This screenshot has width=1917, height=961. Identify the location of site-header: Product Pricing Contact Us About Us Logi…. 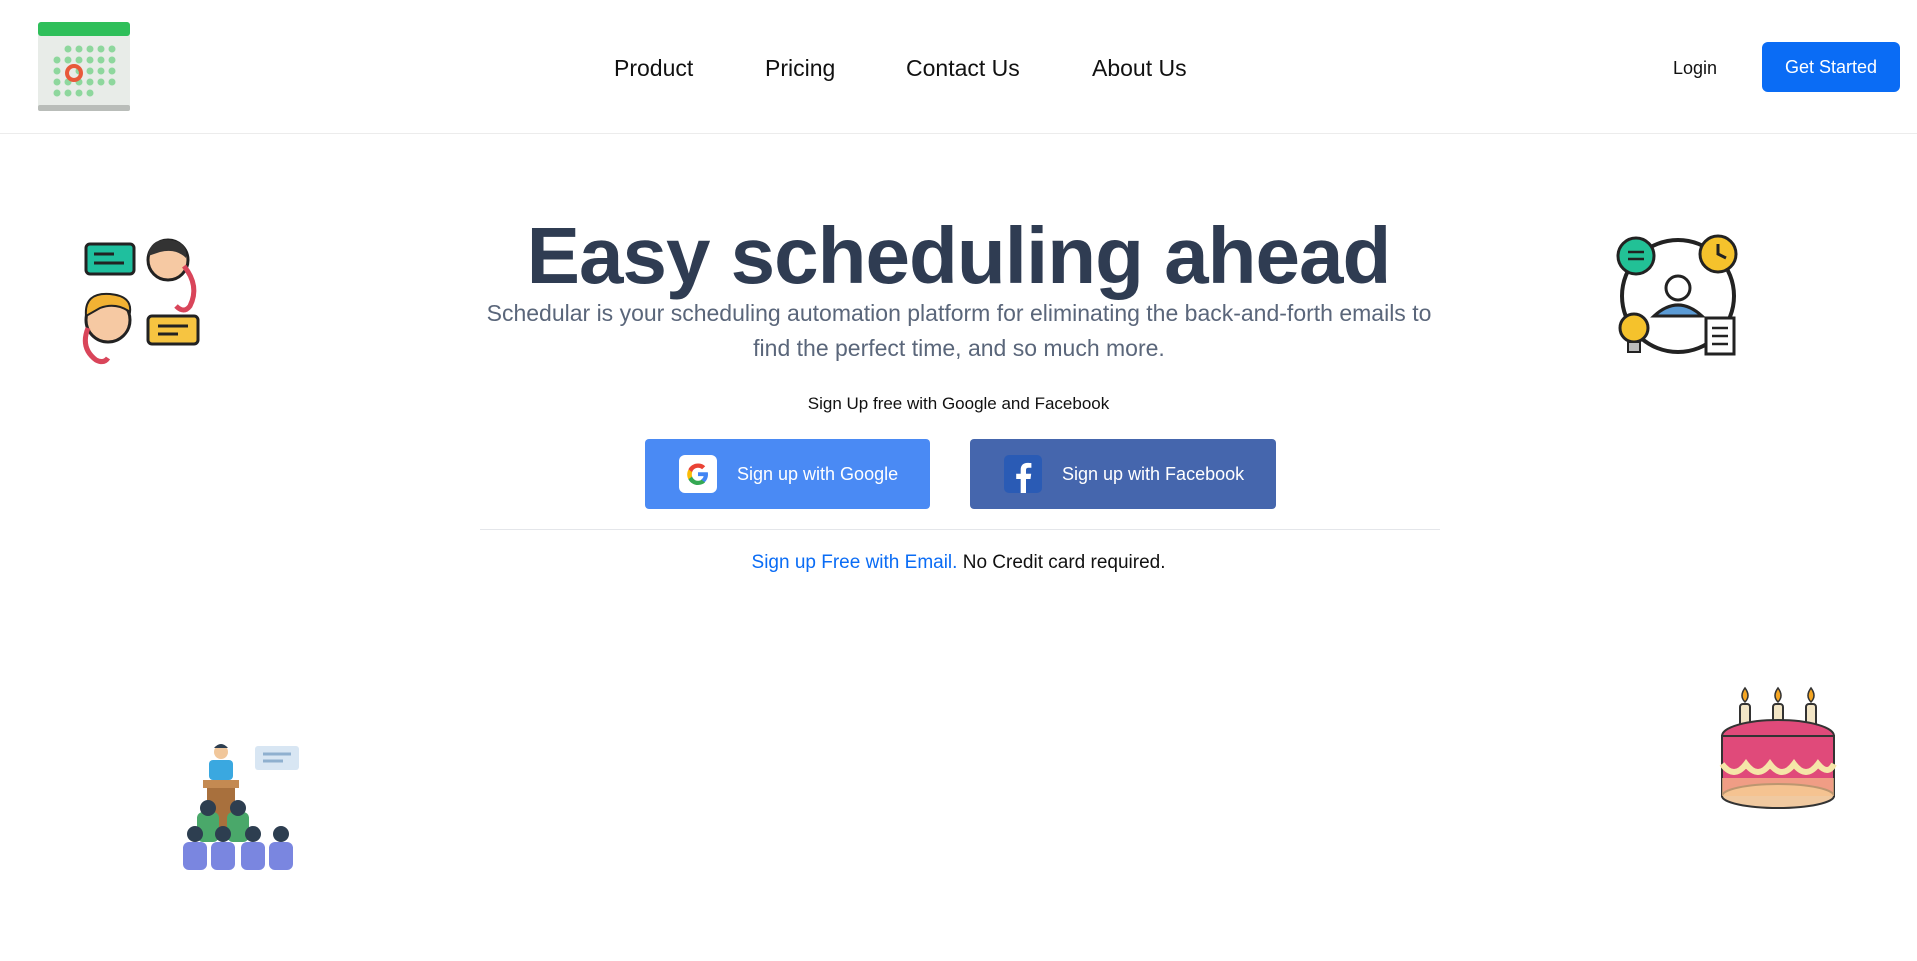
(958, 67).